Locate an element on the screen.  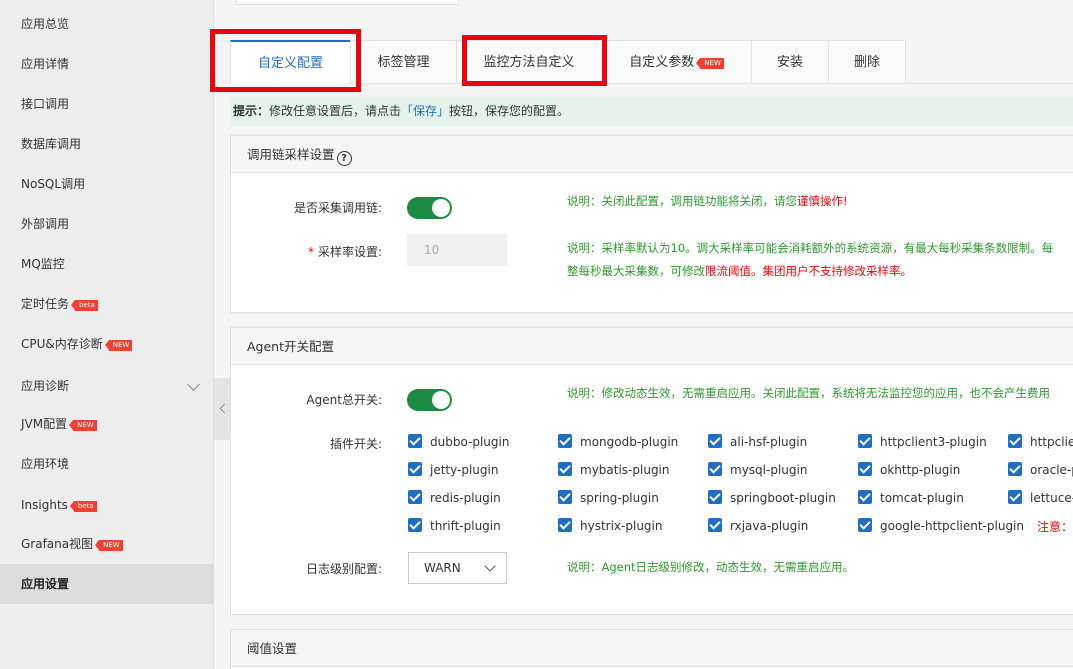
log-level-note: 说明：Agent日志级别修改，动态生效，无需重启应用。 is located at coordinates (711, 567).